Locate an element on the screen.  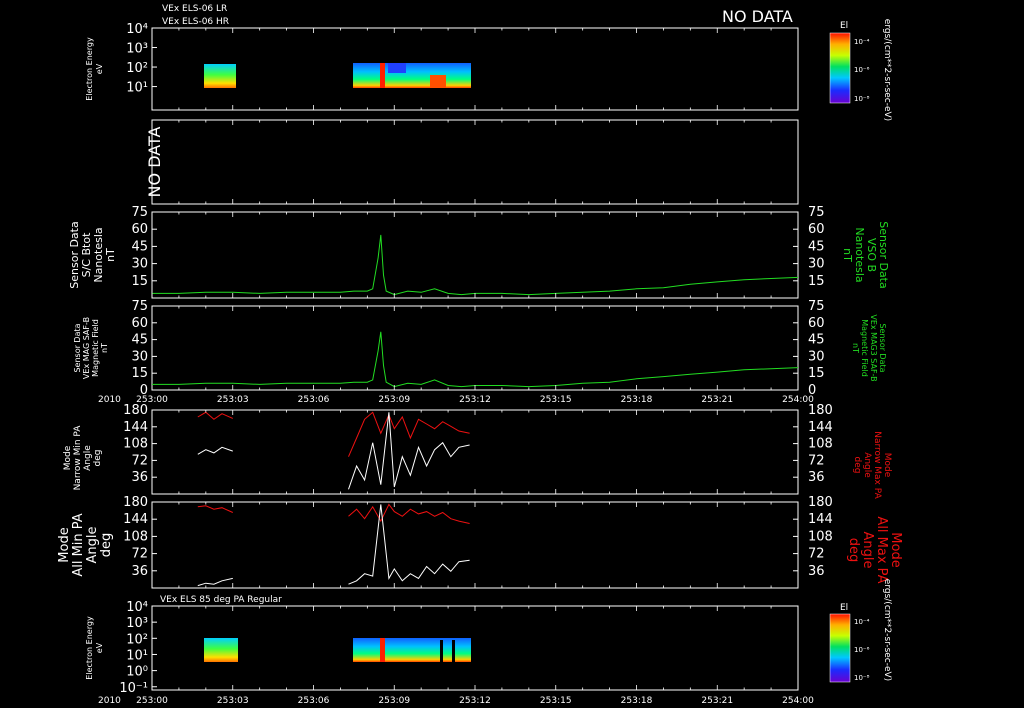
pa2-ytick-left: 72 is located at coordinates (139, 554).